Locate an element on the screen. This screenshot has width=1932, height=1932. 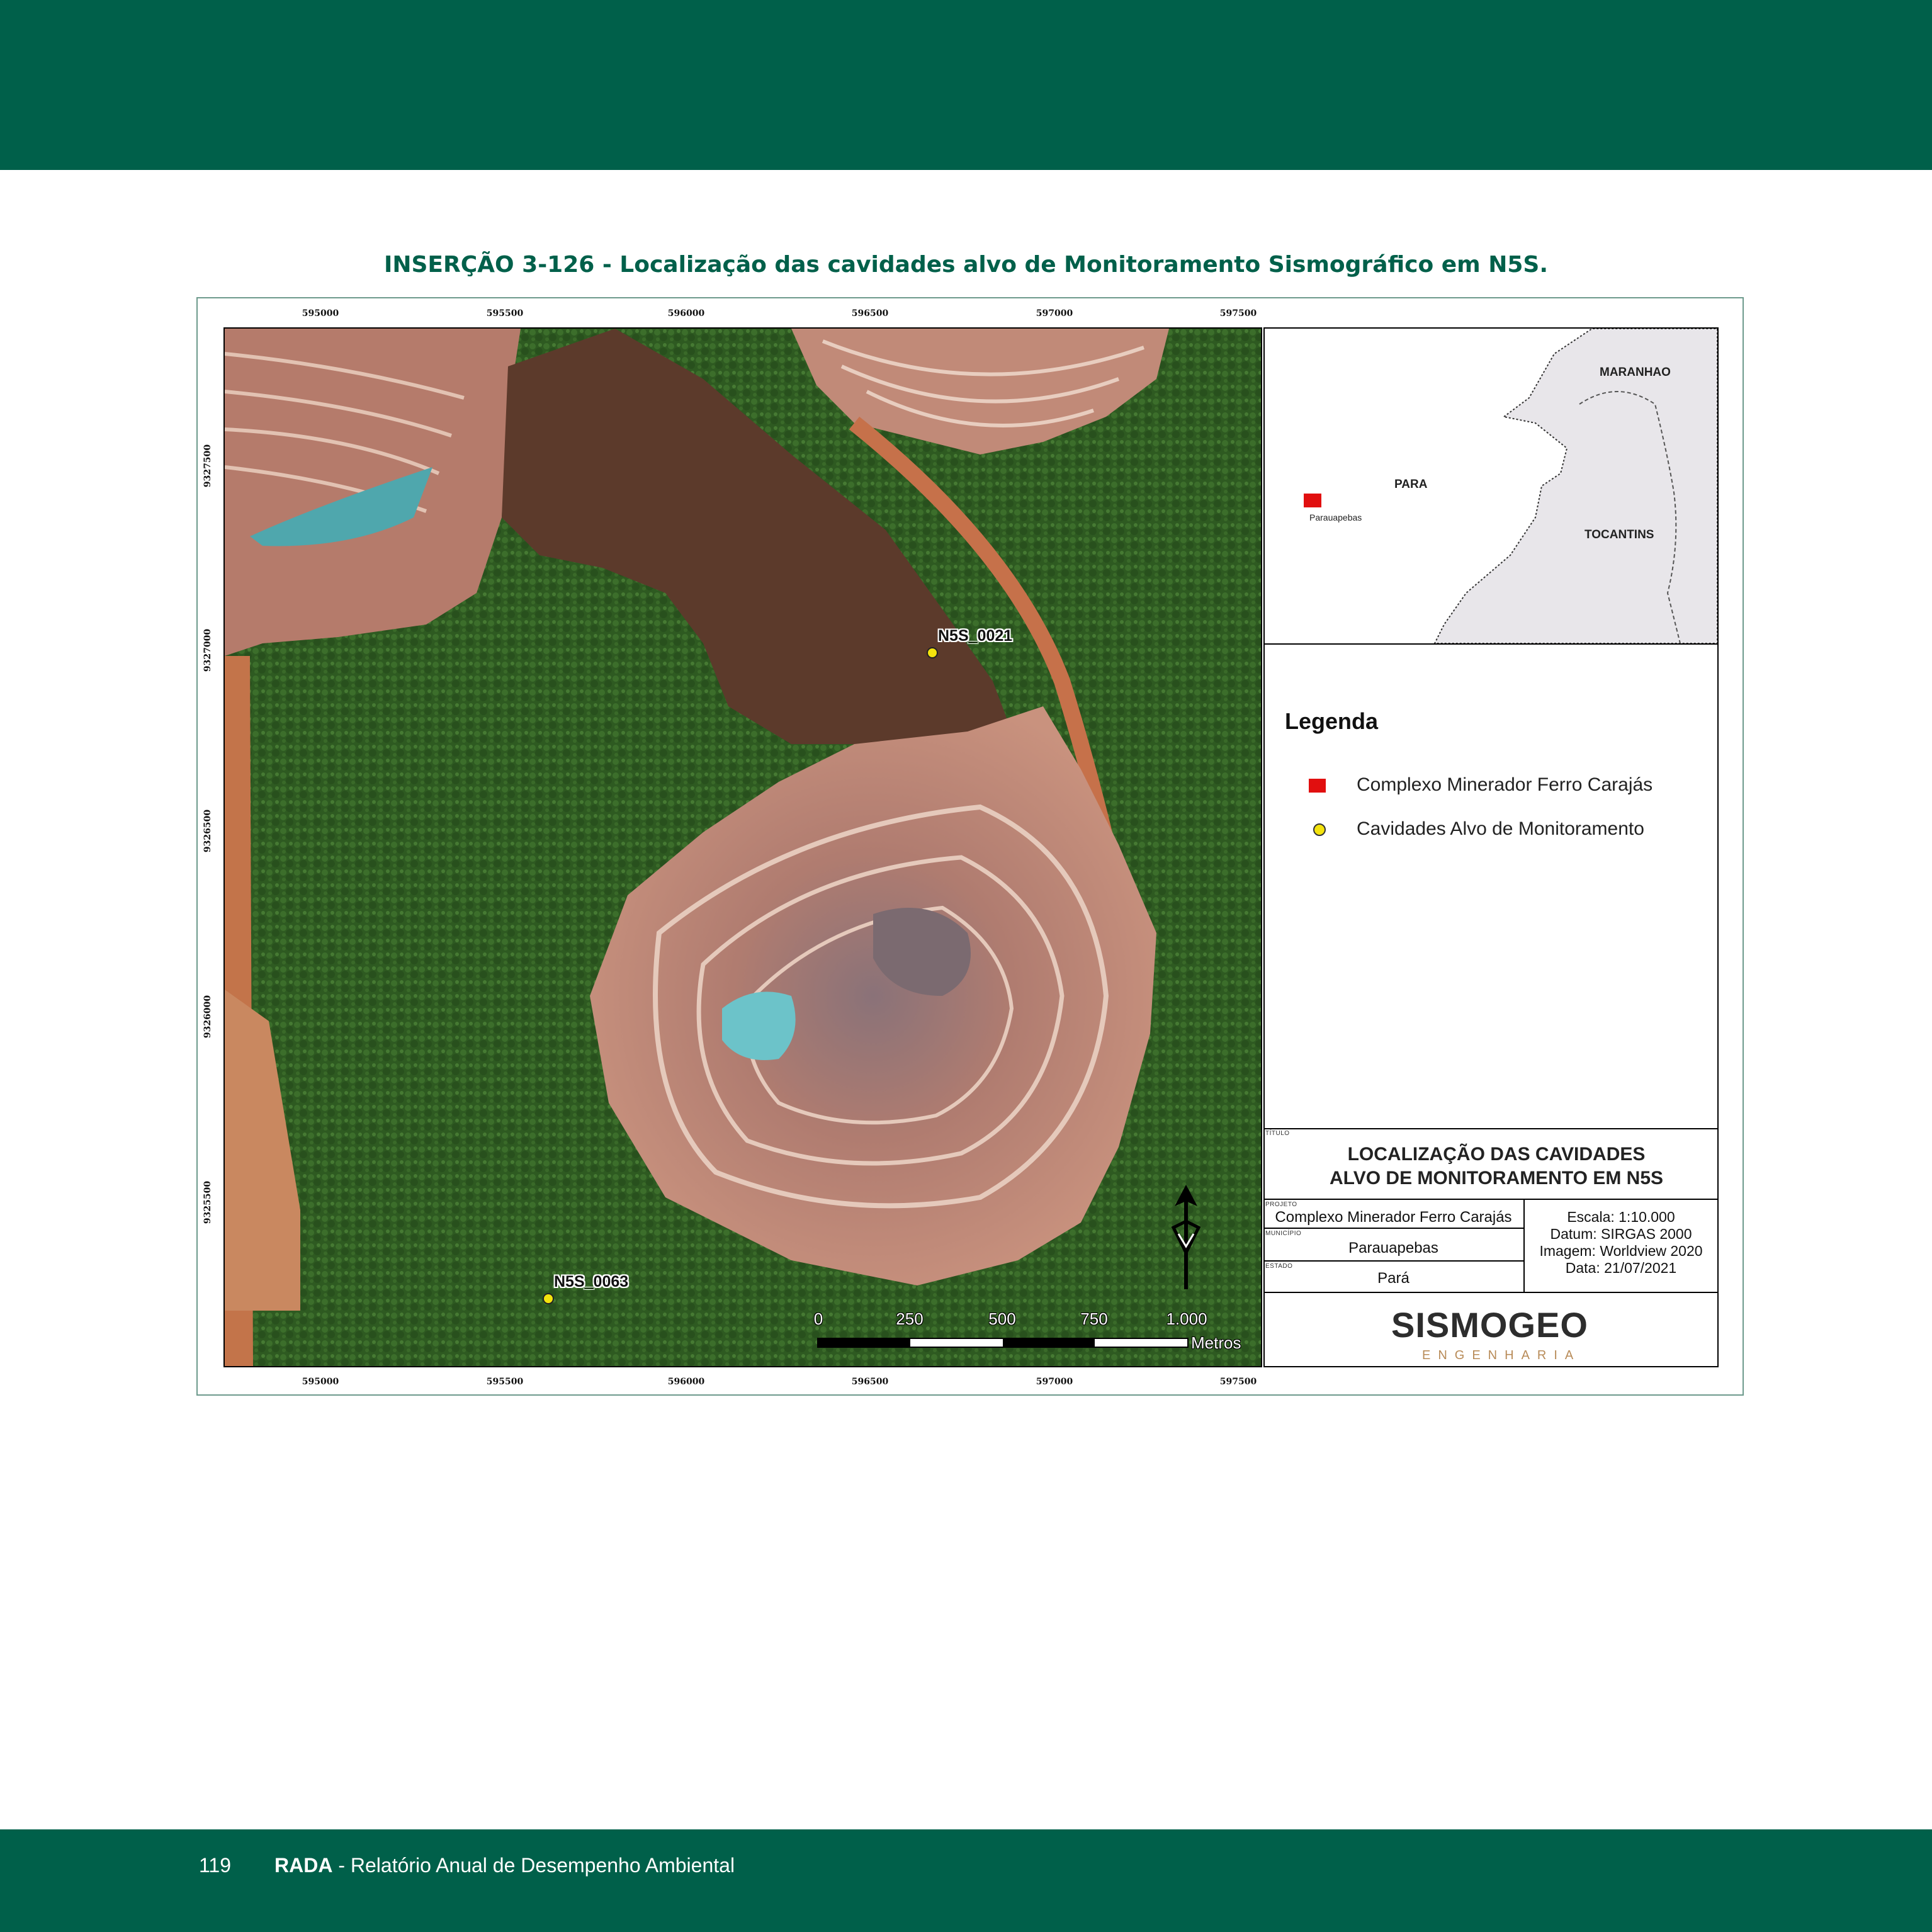
municipio-value: Parauapebas is located at coordinates (1393, 1248).